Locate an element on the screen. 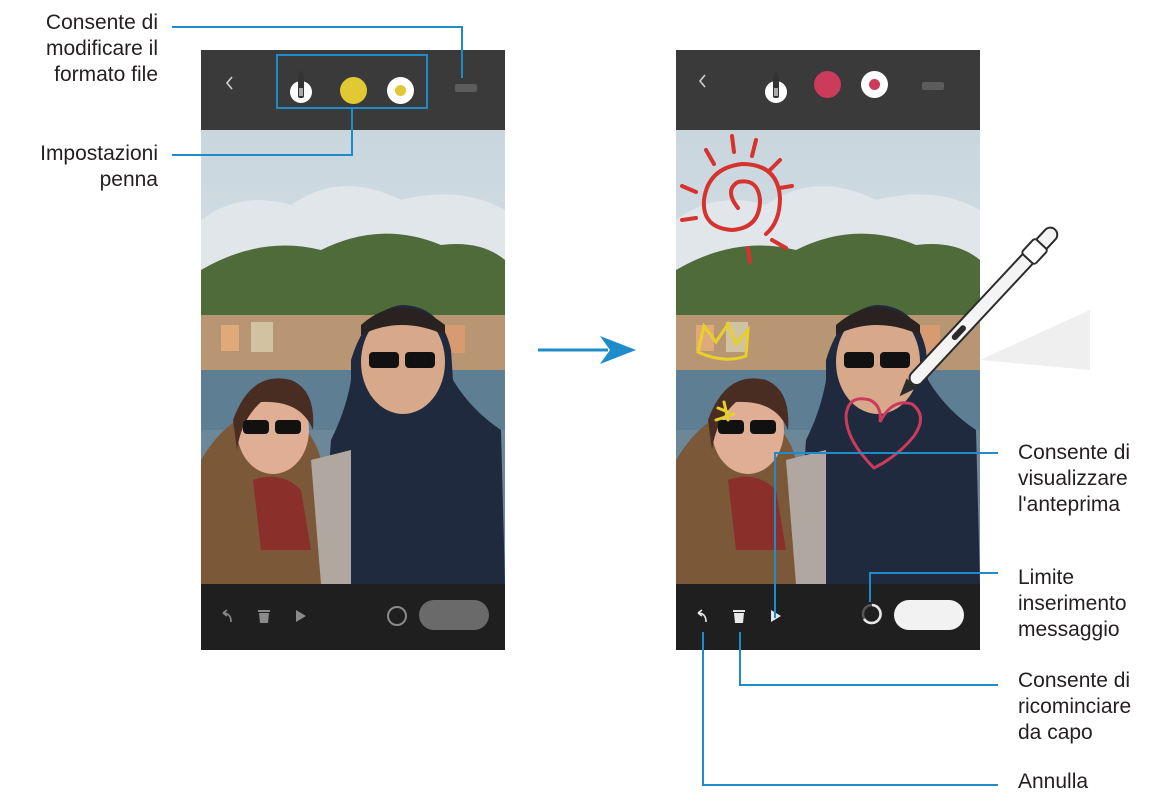 This screenshot has height=802, width=1164. callout-preview: Consente di visualizzare l'anteprima is located at coordinates (1091, 479).